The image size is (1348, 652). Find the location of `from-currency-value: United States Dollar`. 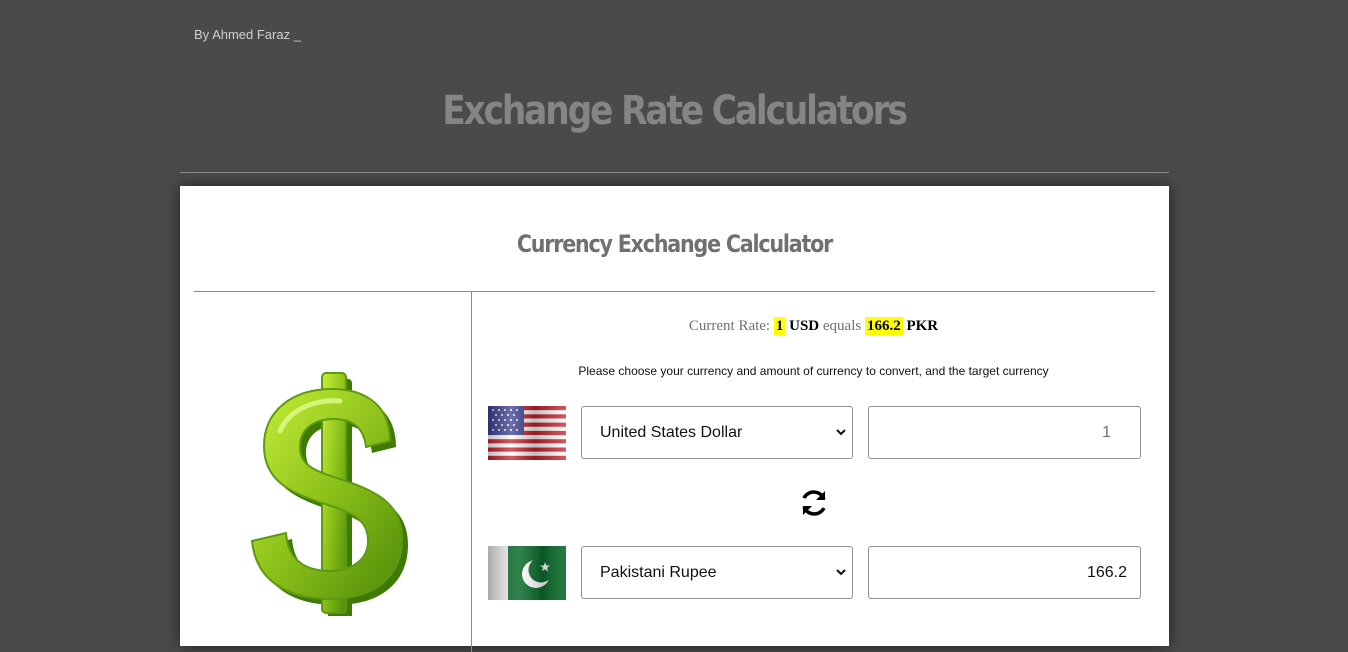

from-currency-value: United States Dollar is located at coordinates (671, 432).